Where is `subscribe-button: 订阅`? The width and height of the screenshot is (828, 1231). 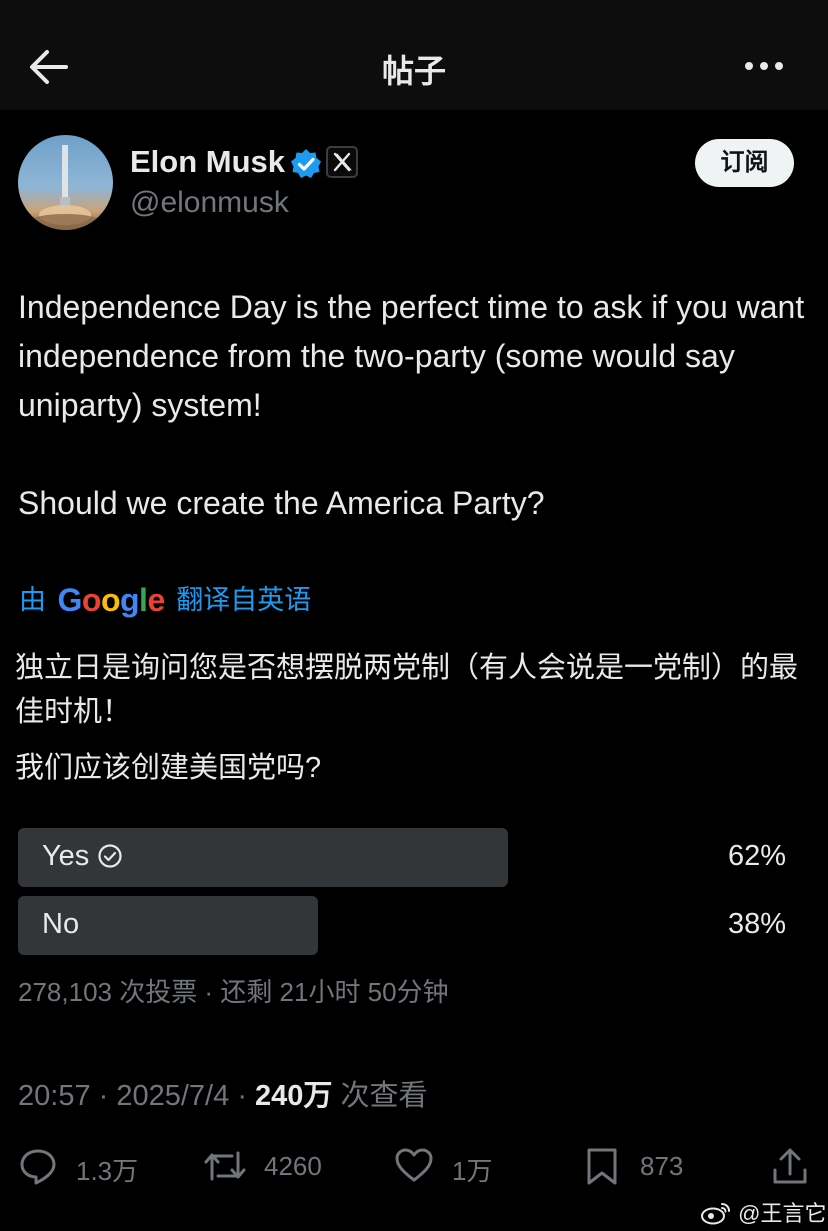
subscribe-button: 订阅 is located at coordinates (744, 163).